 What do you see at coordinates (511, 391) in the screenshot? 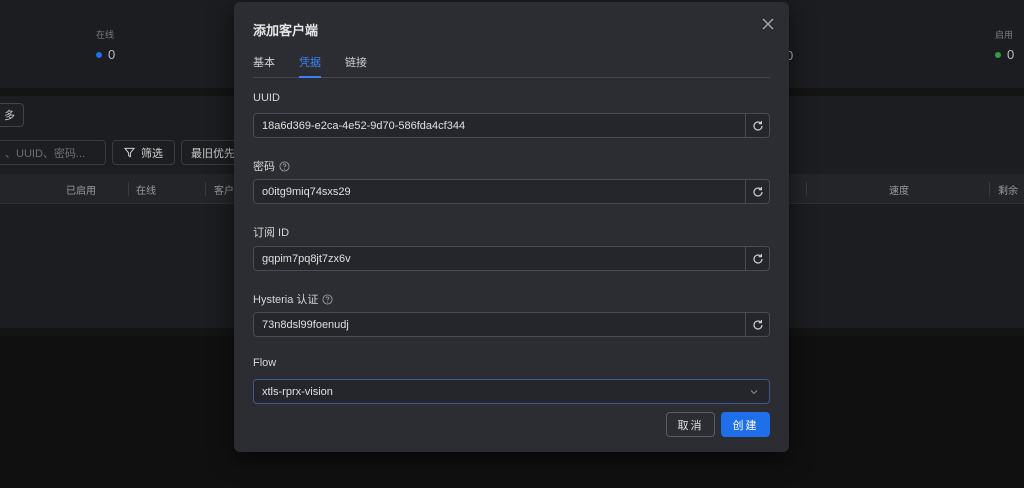
I see `flow-select: xtls-rprx-vision` at bounding box center [511, 391].